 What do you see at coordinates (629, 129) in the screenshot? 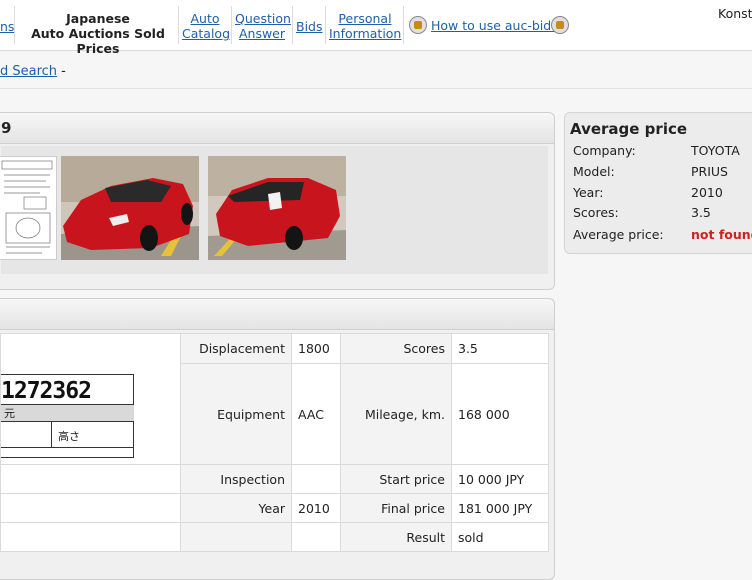
I see `average-price-title: Average price` at bounding box center [629, 129].